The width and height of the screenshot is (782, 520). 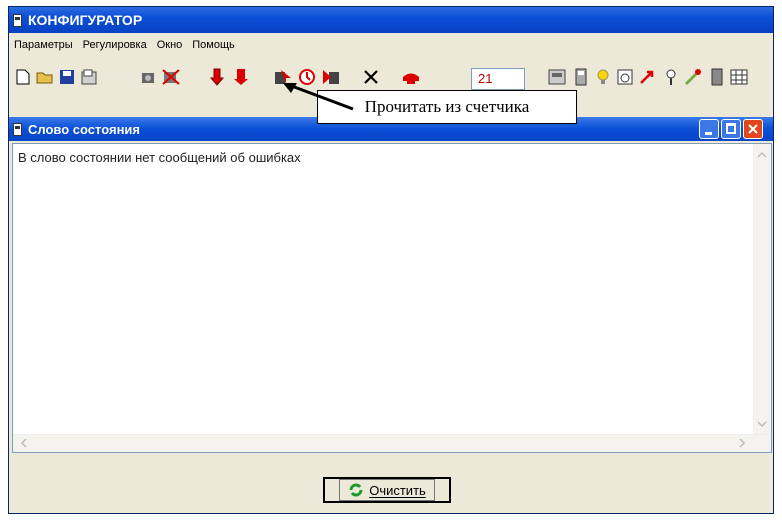 I want to click on horizontal-scrollbar, so click(x=392, y=443).